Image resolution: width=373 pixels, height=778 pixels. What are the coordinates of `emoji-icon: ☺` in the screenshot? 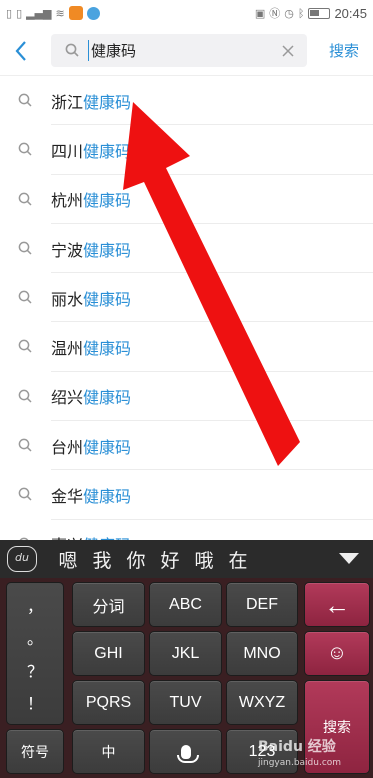 It's located at (337, 653).